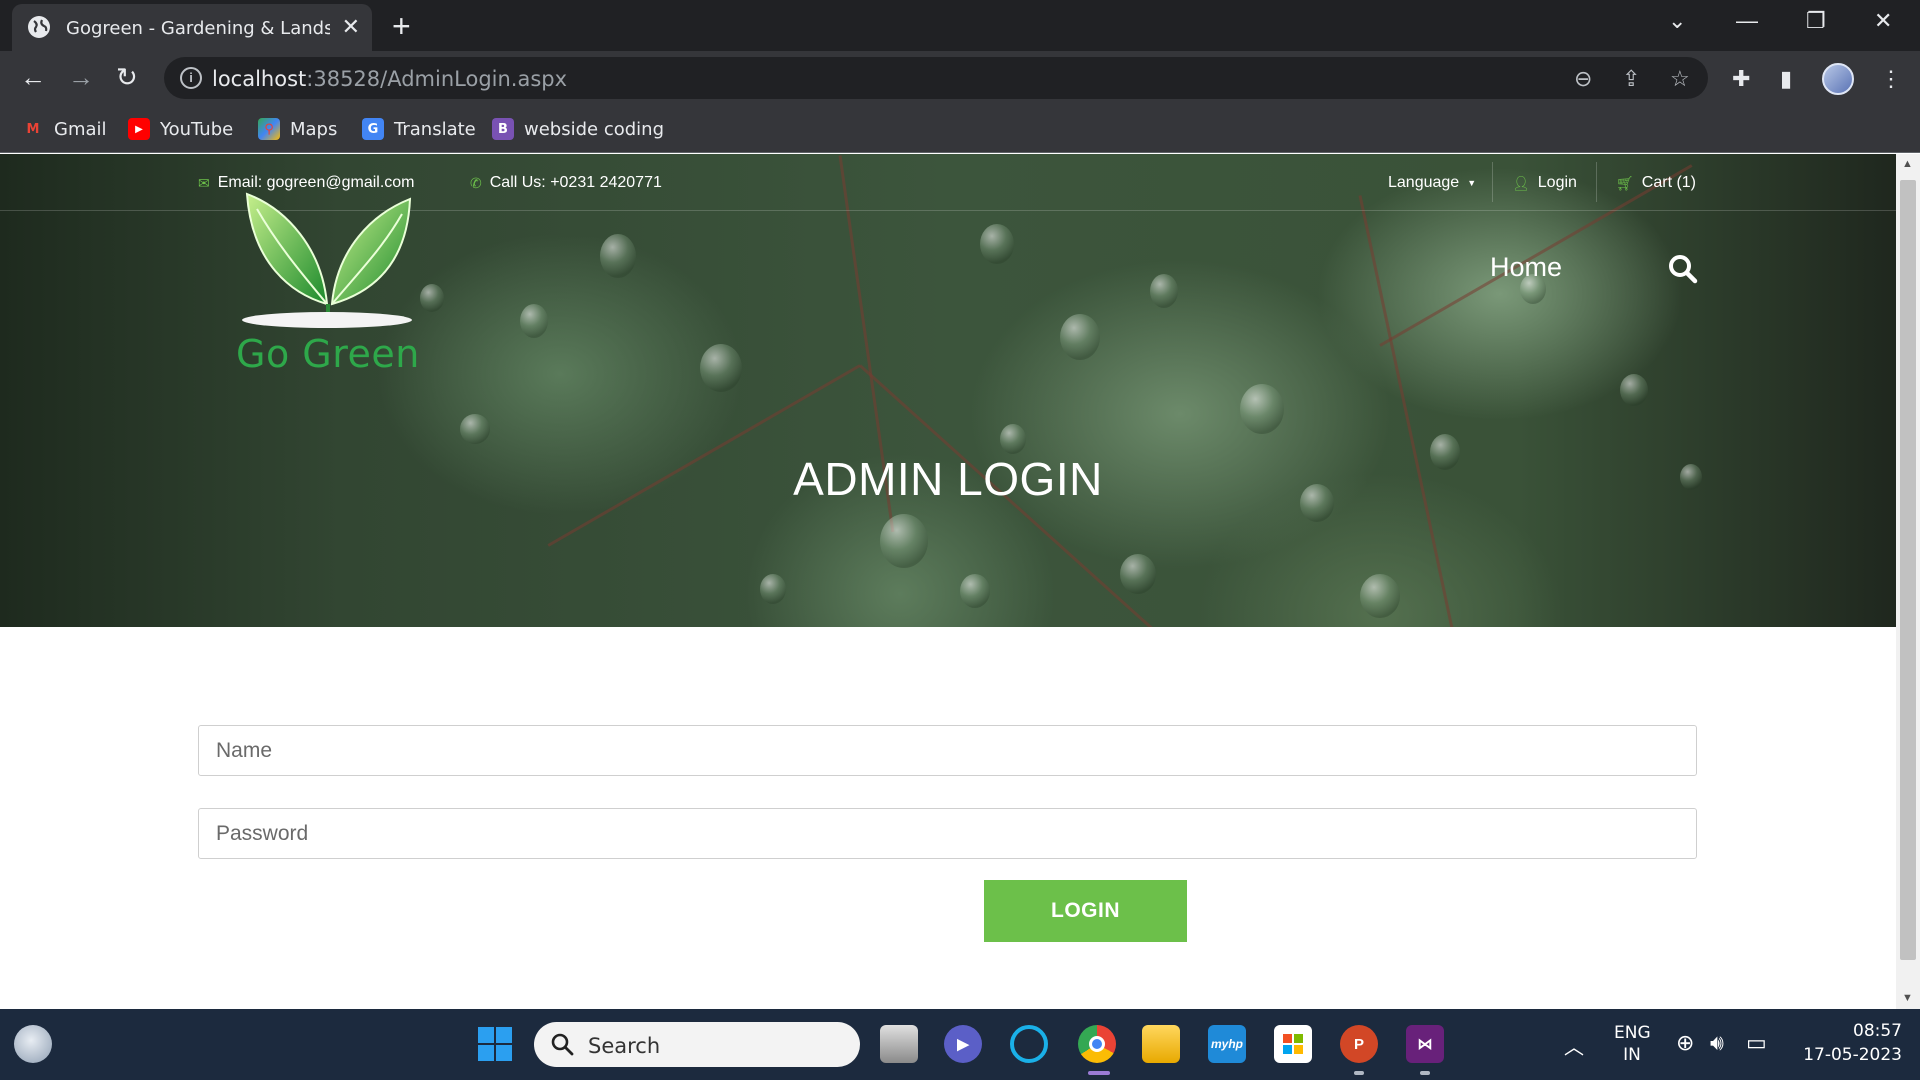  I want to click on gmail-icon: M, so click(33, 129).